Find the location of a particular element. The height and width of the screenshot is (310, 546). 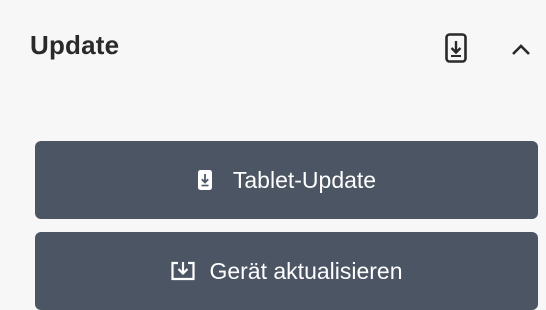

header-download-button is located at coordinates (456, 48).